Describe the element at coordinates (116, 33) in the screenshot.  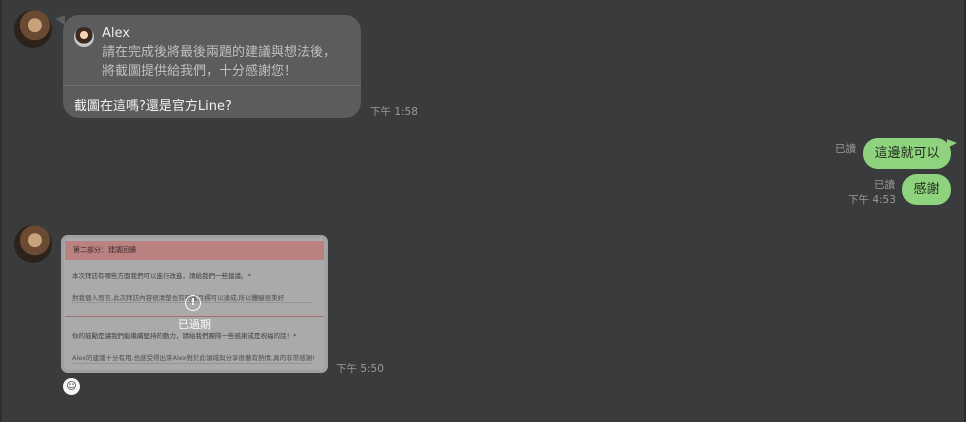
I see `quote-author: Alex` at that location.